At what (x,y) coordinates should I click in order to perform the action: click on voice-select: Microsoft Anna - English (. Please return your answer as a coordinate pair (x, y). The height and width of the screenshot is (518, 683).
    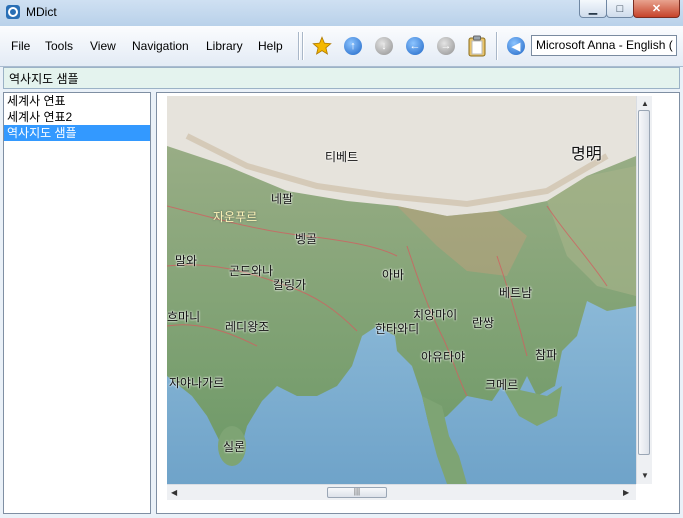
    Looking at the image, I should click on (604, 45).